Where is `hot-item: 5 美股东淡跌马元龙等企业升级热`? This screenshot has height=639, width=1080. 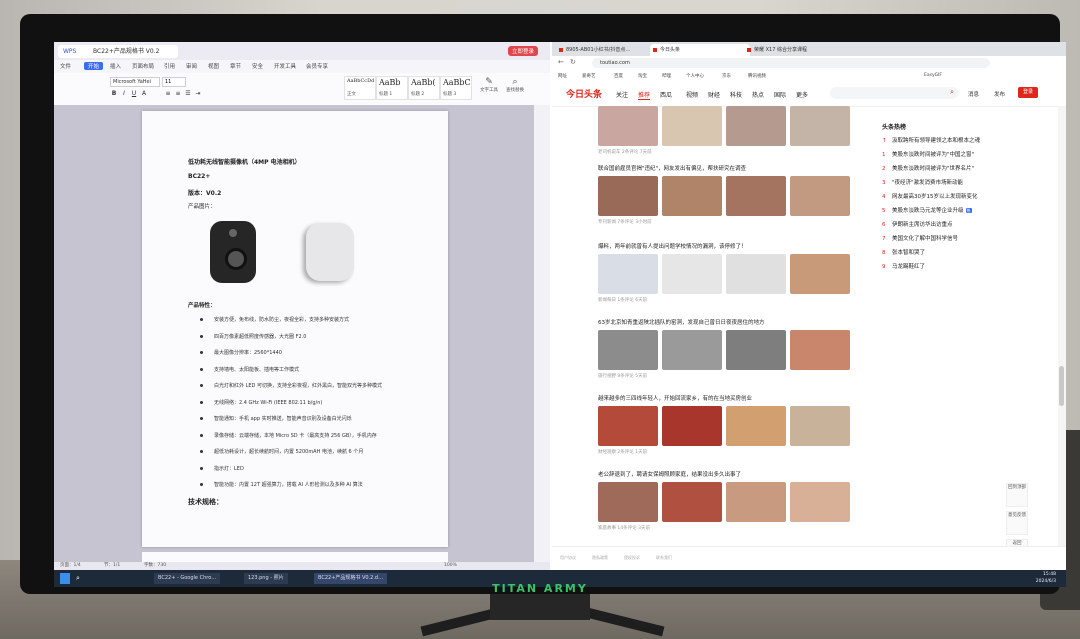
hot-item: 5 美股东淡跌马元龙等企业升级热 is located at coordinates (927, 210).